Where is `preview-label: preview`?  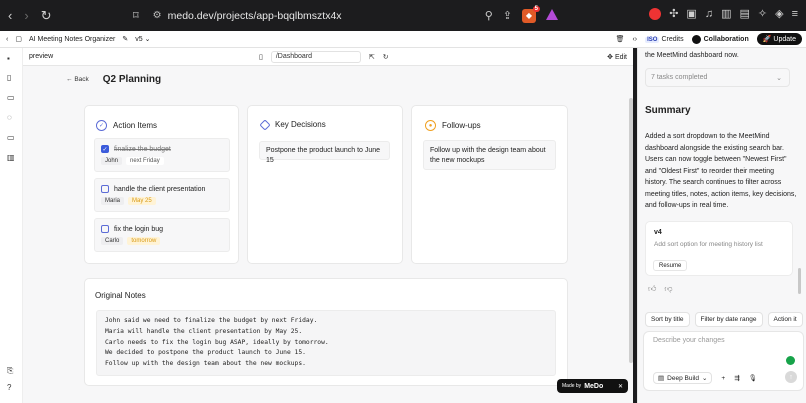 preview-label: preview is located at coordinates (41, 56).